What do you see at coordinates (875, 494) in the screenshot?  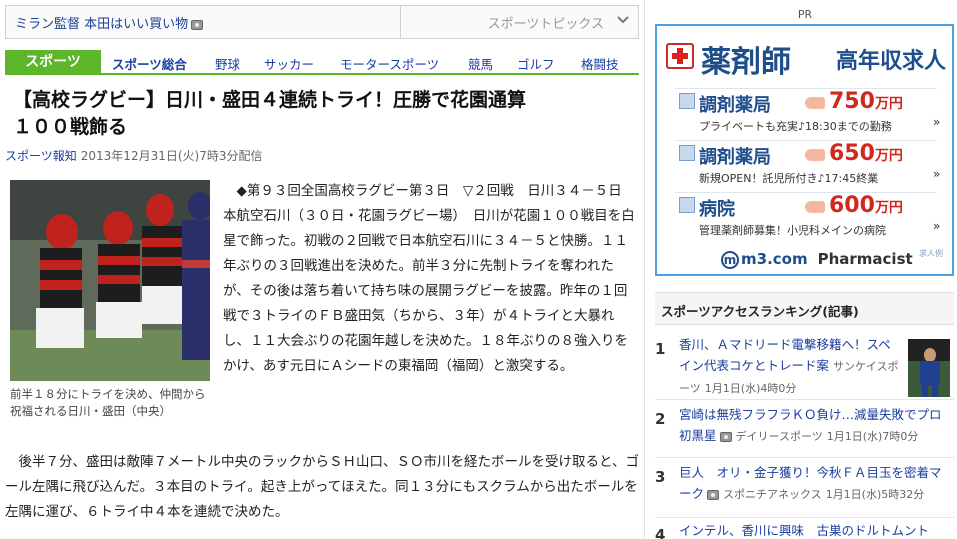 I see `rank-date: 1月1日(水)5時32分` at bounding box center [875, 494].